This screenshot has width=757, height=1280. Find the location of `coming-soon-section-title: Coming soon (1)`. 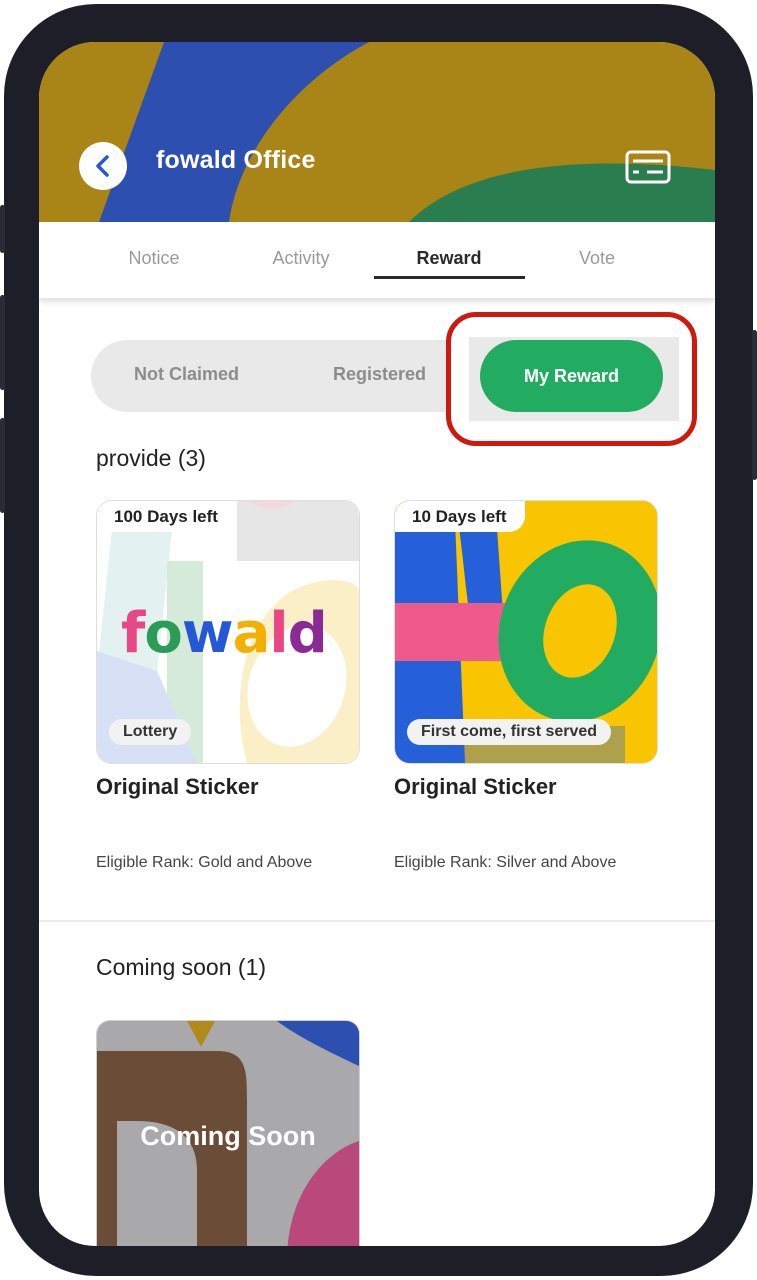

coming-soon-section-title: Coming soon (1) is located at coordinates (181, 967).